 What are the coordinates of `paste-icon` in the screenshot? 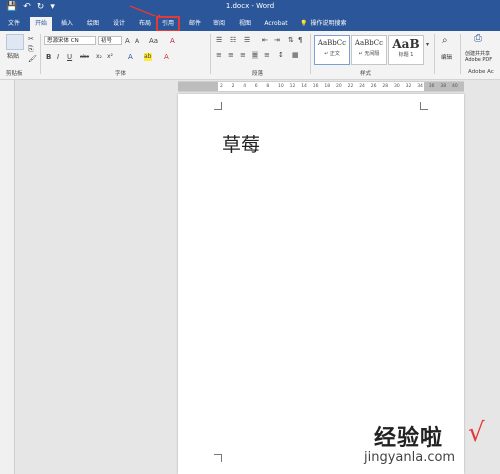 It's located at (15, 42).